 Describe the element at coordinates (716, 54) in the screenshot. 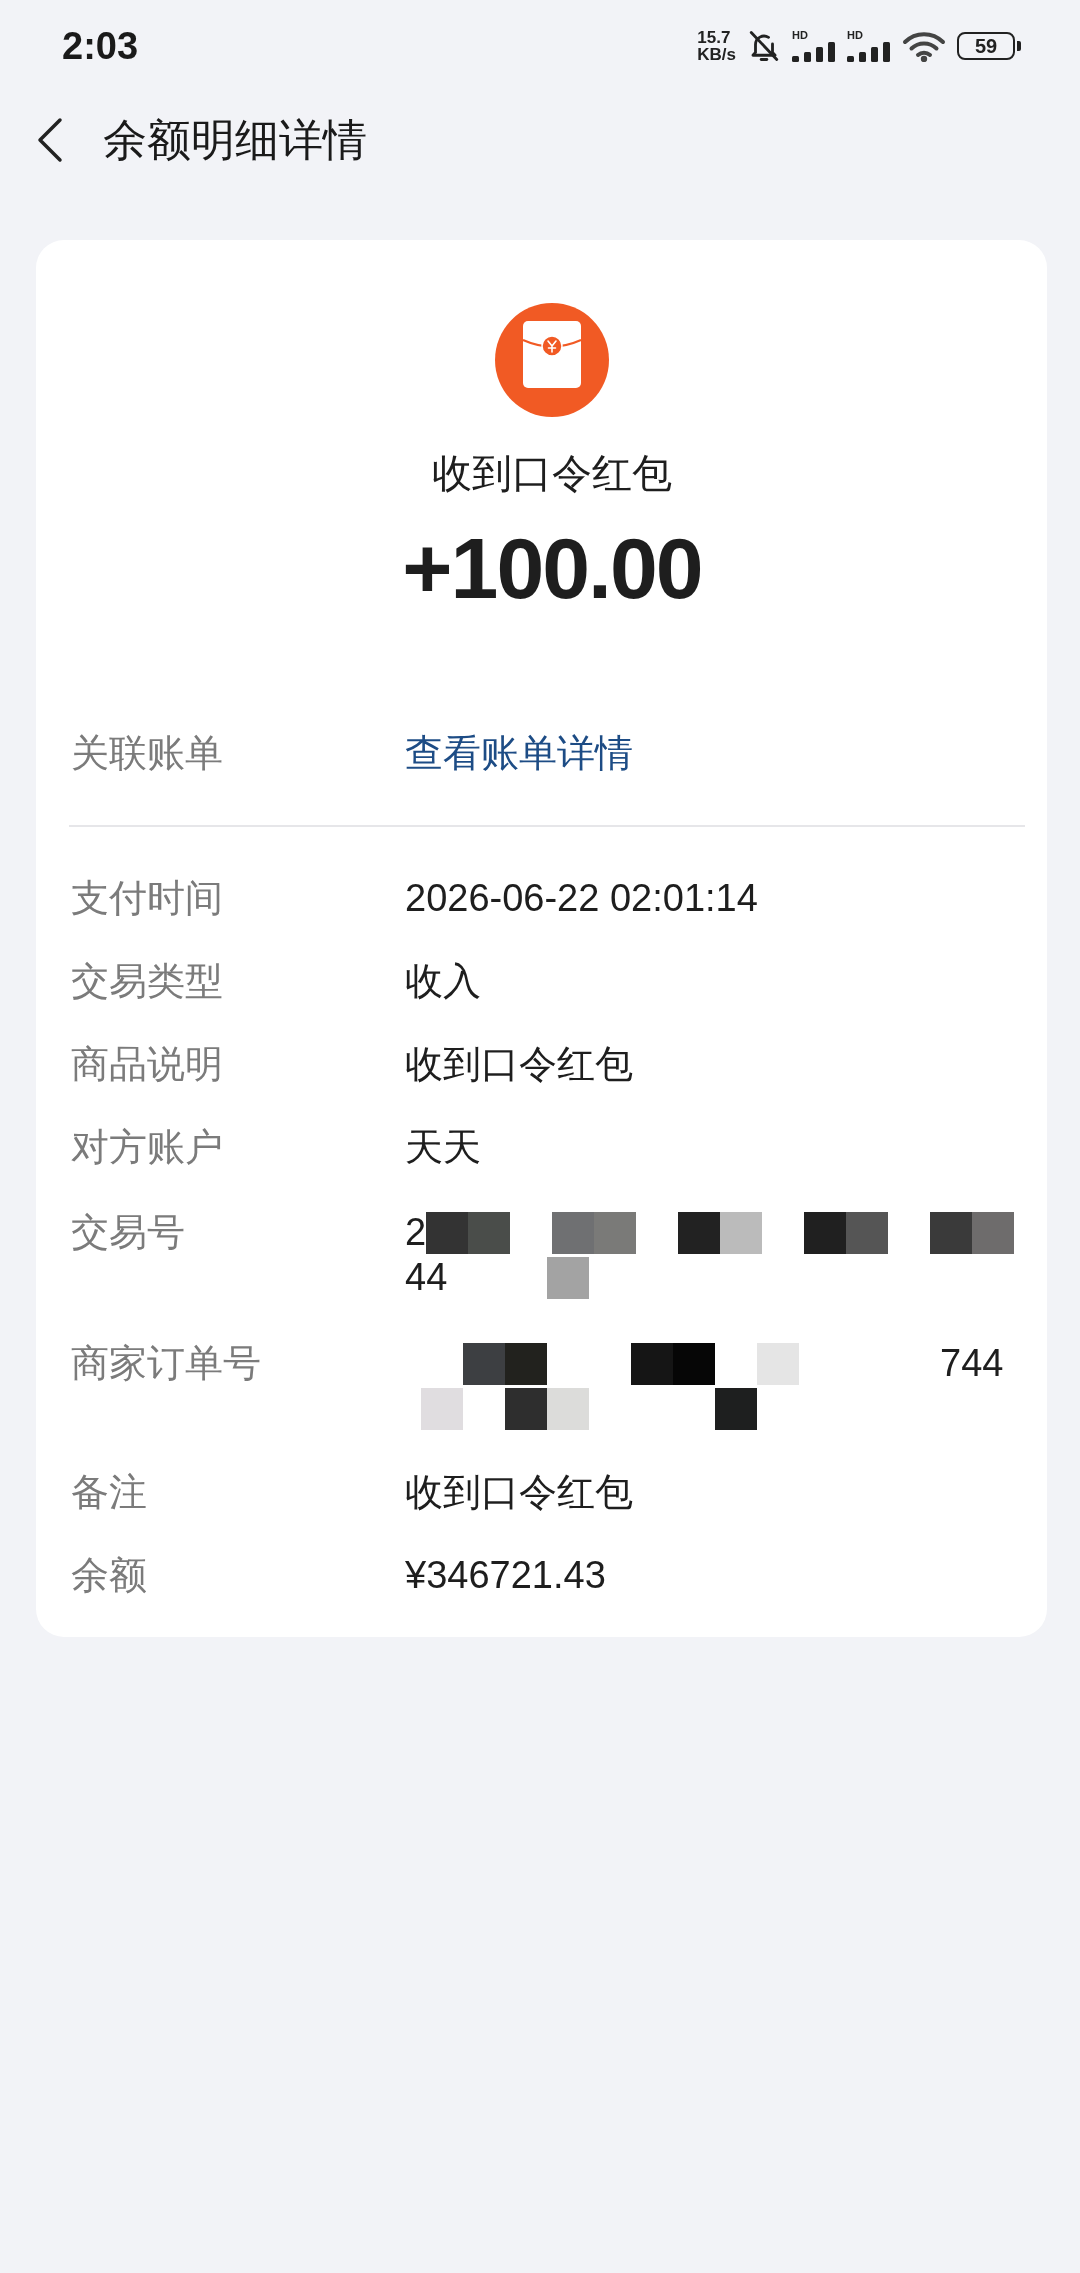

I see `network-speed-unit: KB/s` at that location.